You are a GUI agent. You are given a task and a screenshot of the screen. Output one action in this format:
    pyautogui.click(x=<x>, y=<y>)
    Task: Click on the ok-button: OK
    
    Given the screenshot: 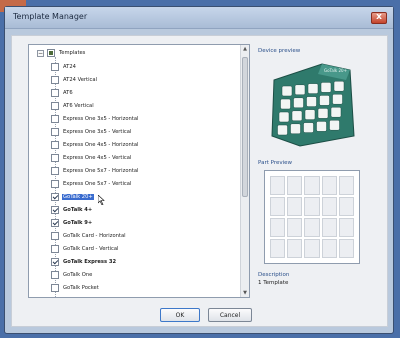 What is the action you would take?
    pyautogui.click(x=180, y=315)
    